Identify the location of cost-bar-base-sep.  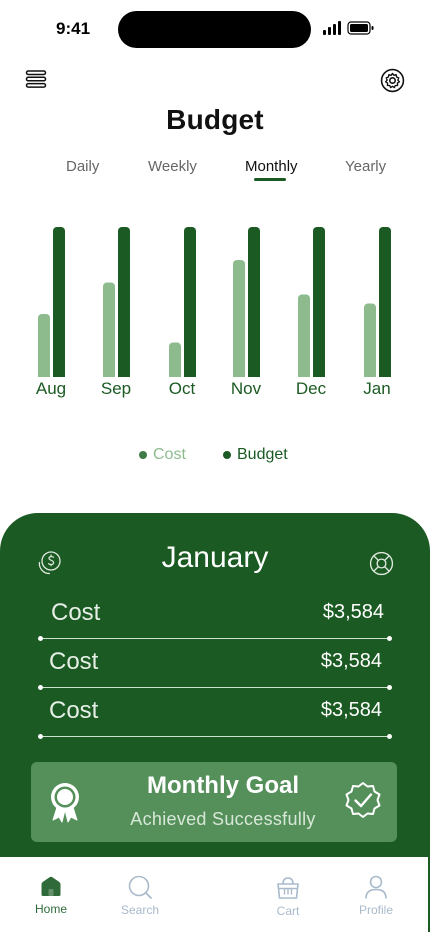
(109, 374).